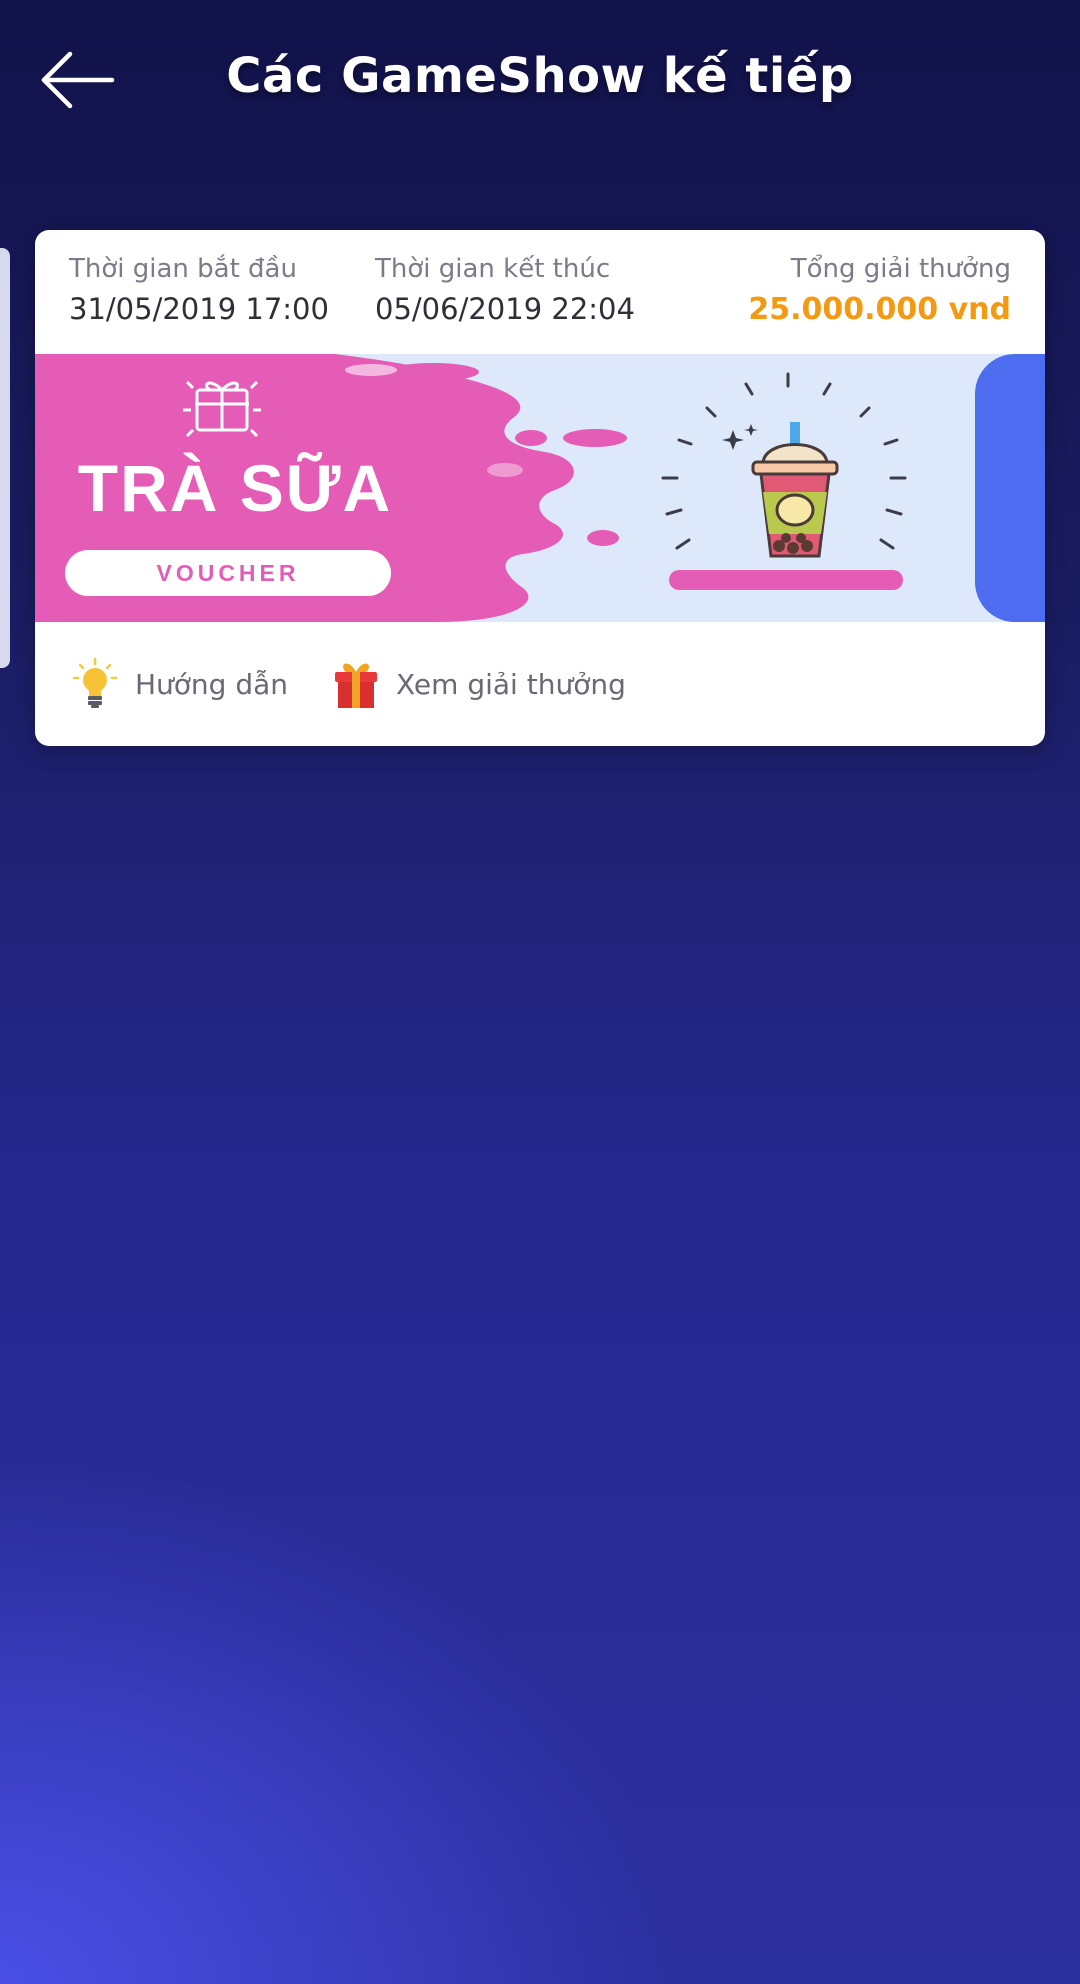 The image size is (1080, 1984). What do you see at coordinates (493, 269) in the screenshot?
I see `end-time-label: Thời gian kết thúc` at bounding box center [493, 269].